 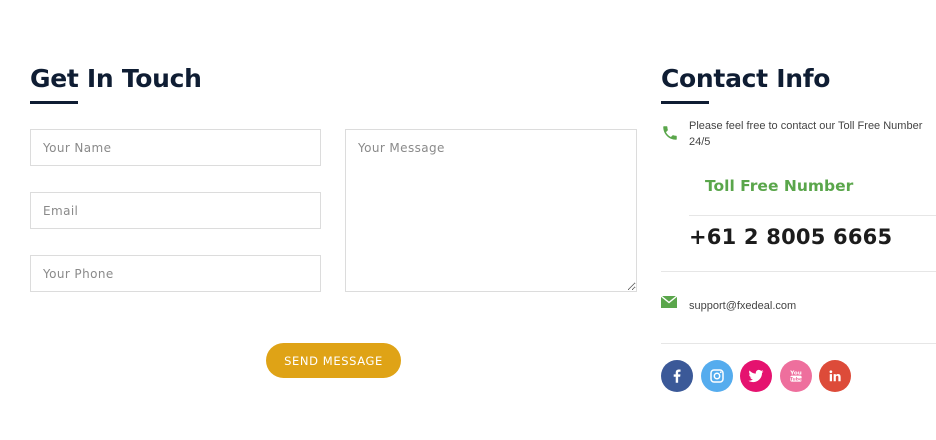 What do you see at coordinates (670, 135) in the screenshot?
I see `phone-icon` at bounding box center [670, 135].